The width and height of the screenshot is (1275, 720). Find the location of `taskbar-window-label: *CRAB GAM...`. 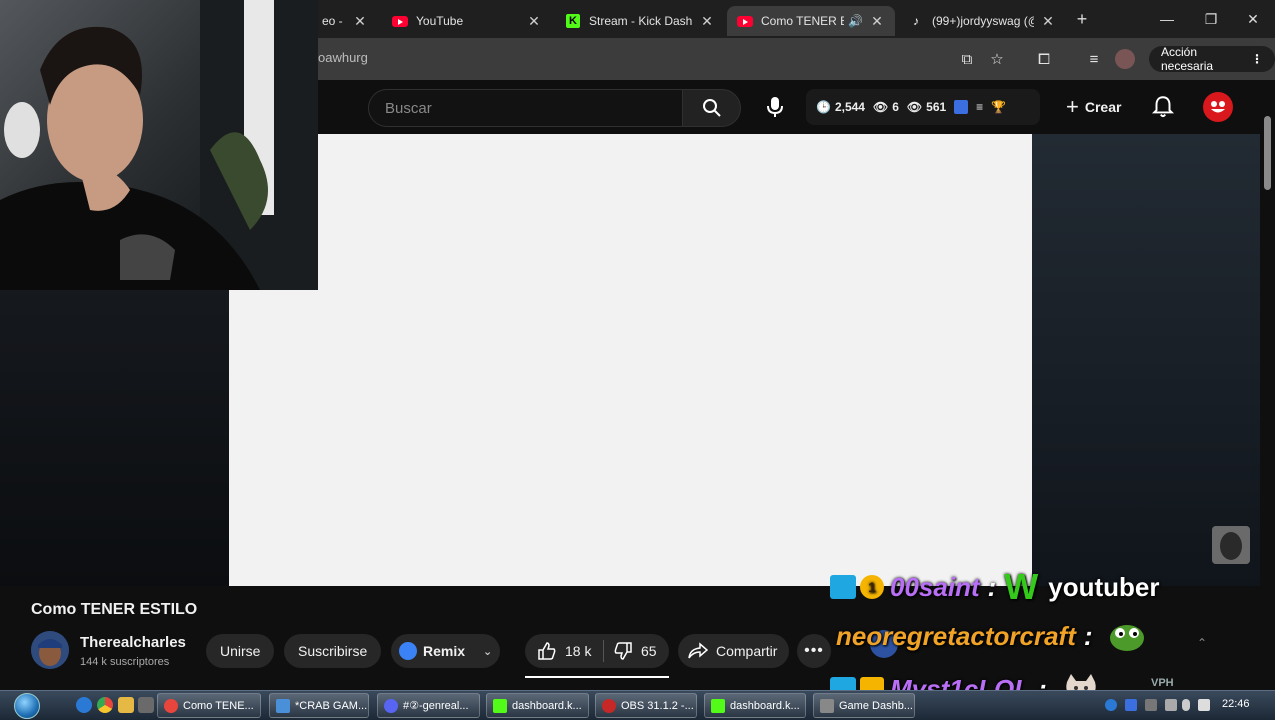

taskbar-window-label: *CRAB GAM... is located at coordinates (331, 705).